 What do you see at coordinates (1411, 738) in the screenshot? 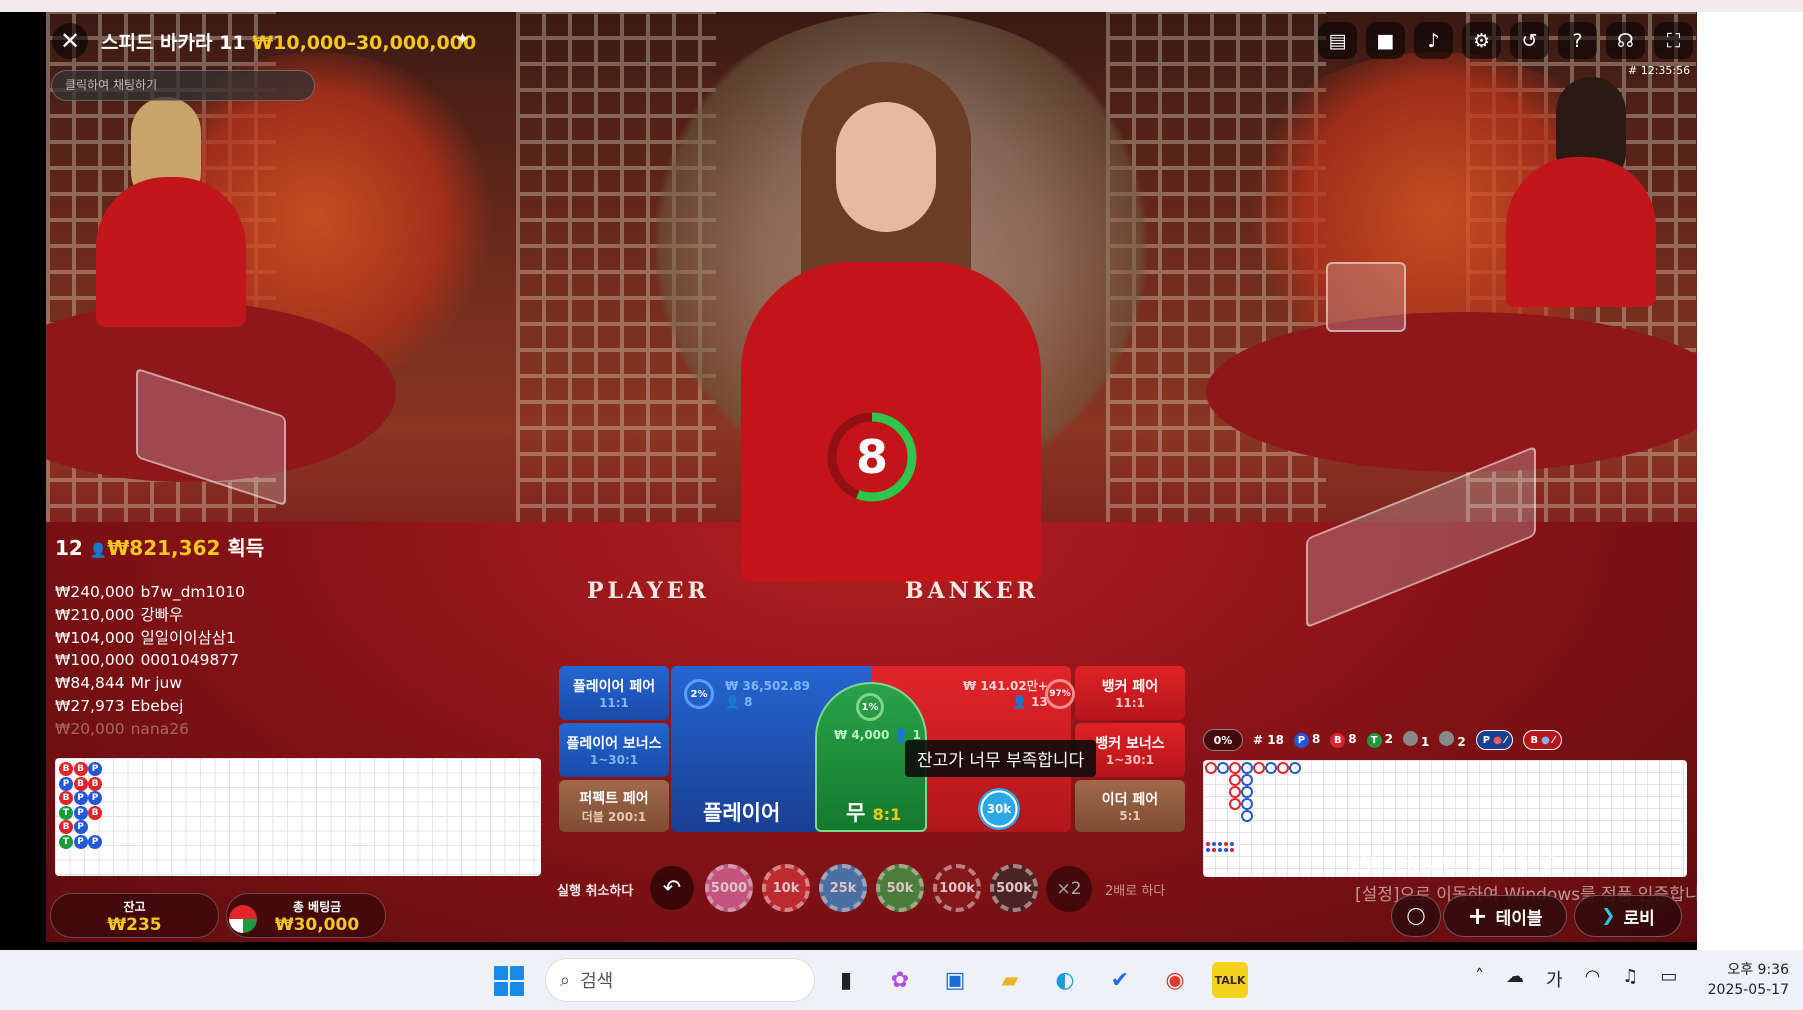
I see `player-pair-icon` at bounding box center [1411, 738].